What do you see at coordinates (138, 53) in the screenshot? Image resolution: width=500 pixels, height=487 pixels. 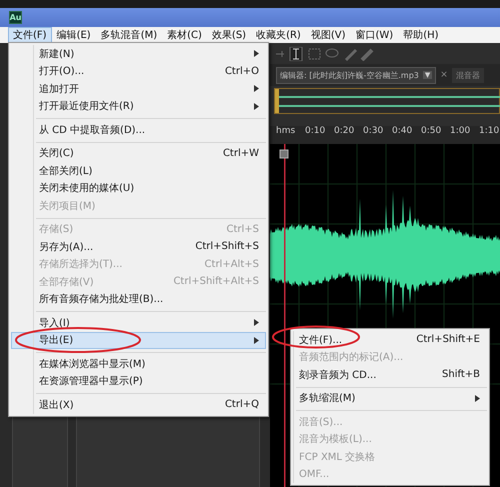 I see `menu-item: 新建(N)` at bounding box center [138, 53].